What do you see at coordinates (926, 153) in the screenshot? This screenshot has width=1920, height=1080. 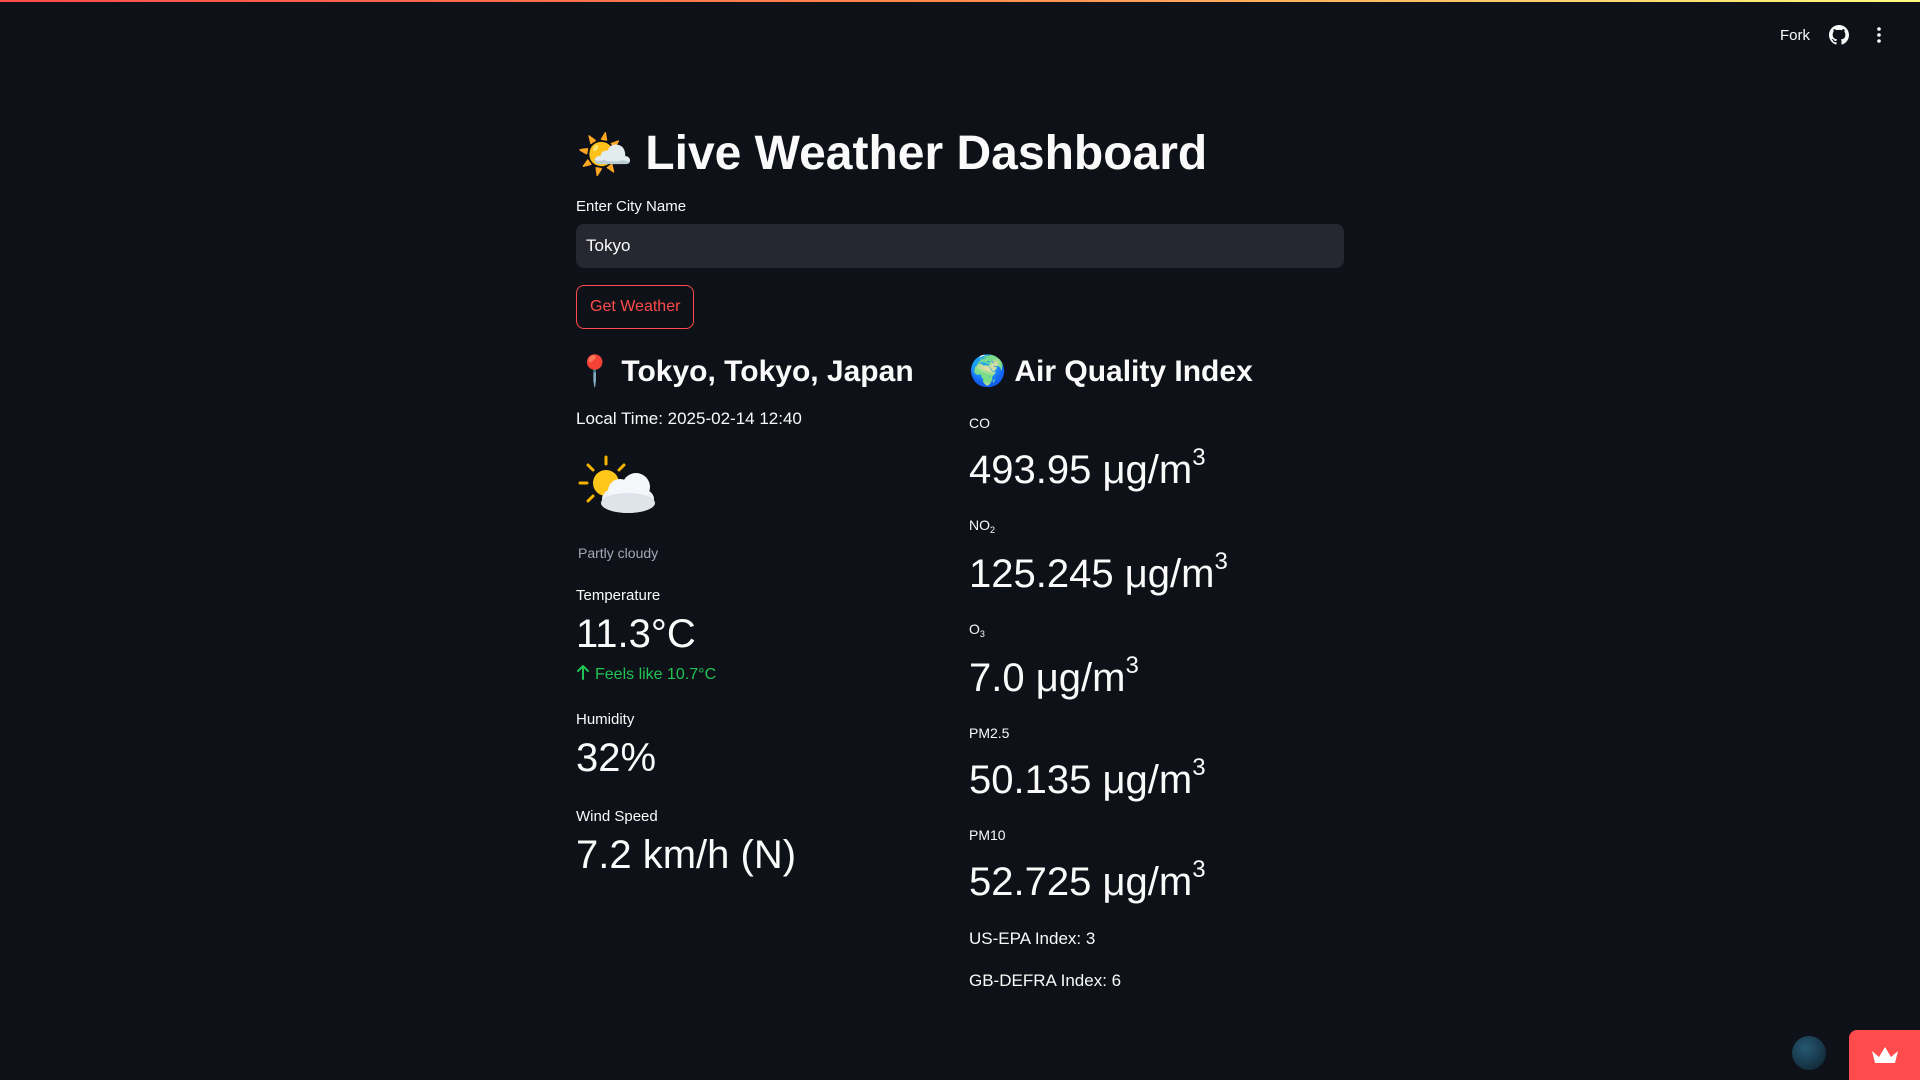 I see `page-title-text: Live Weather Dashboard` at bounding box center [926, 153].